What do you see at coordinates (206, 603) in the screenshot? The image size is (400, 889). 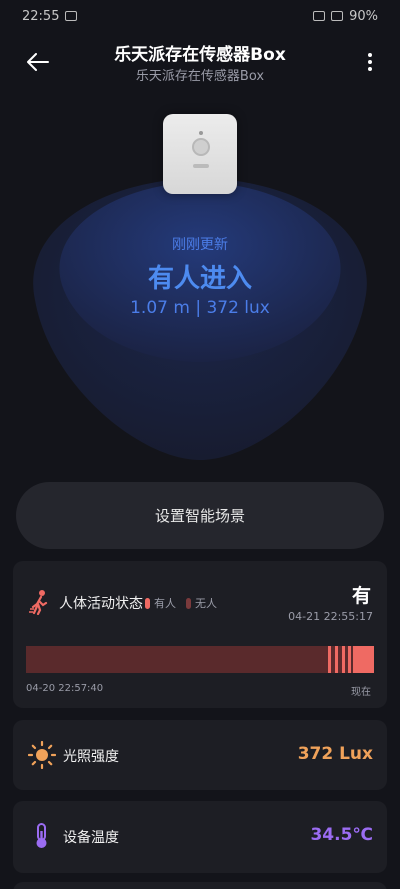 I see `legend-absent-label: 无人` at bounding box center [206, 603].